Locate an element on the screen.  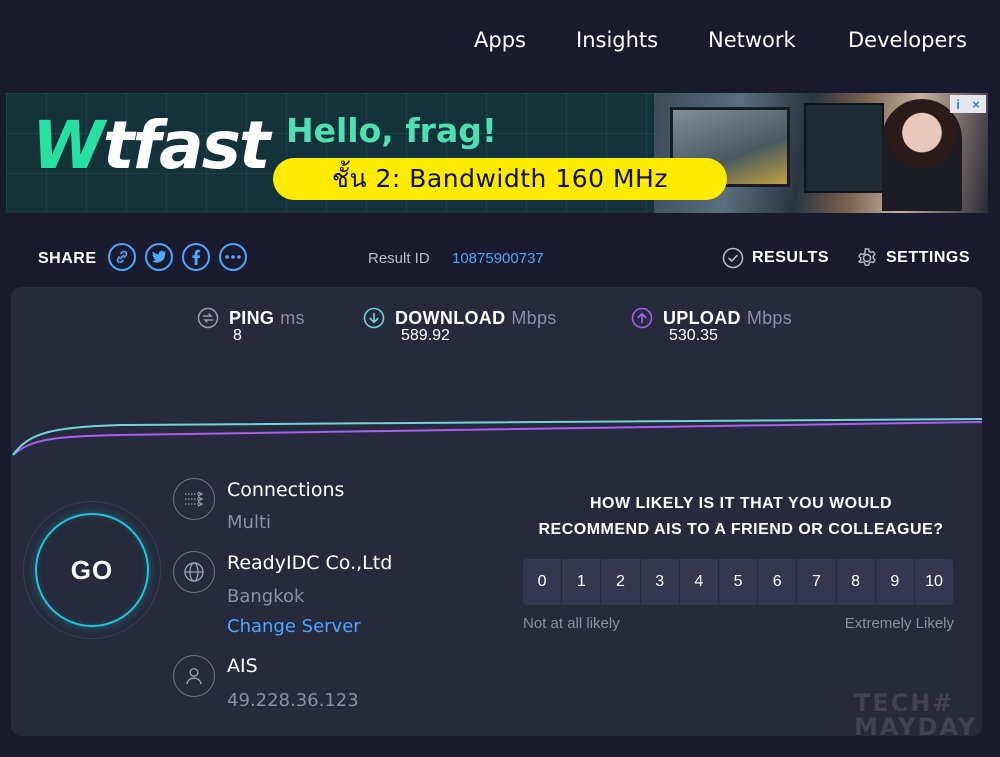
results-button: RESULTS is located at coordinates (775, 258).